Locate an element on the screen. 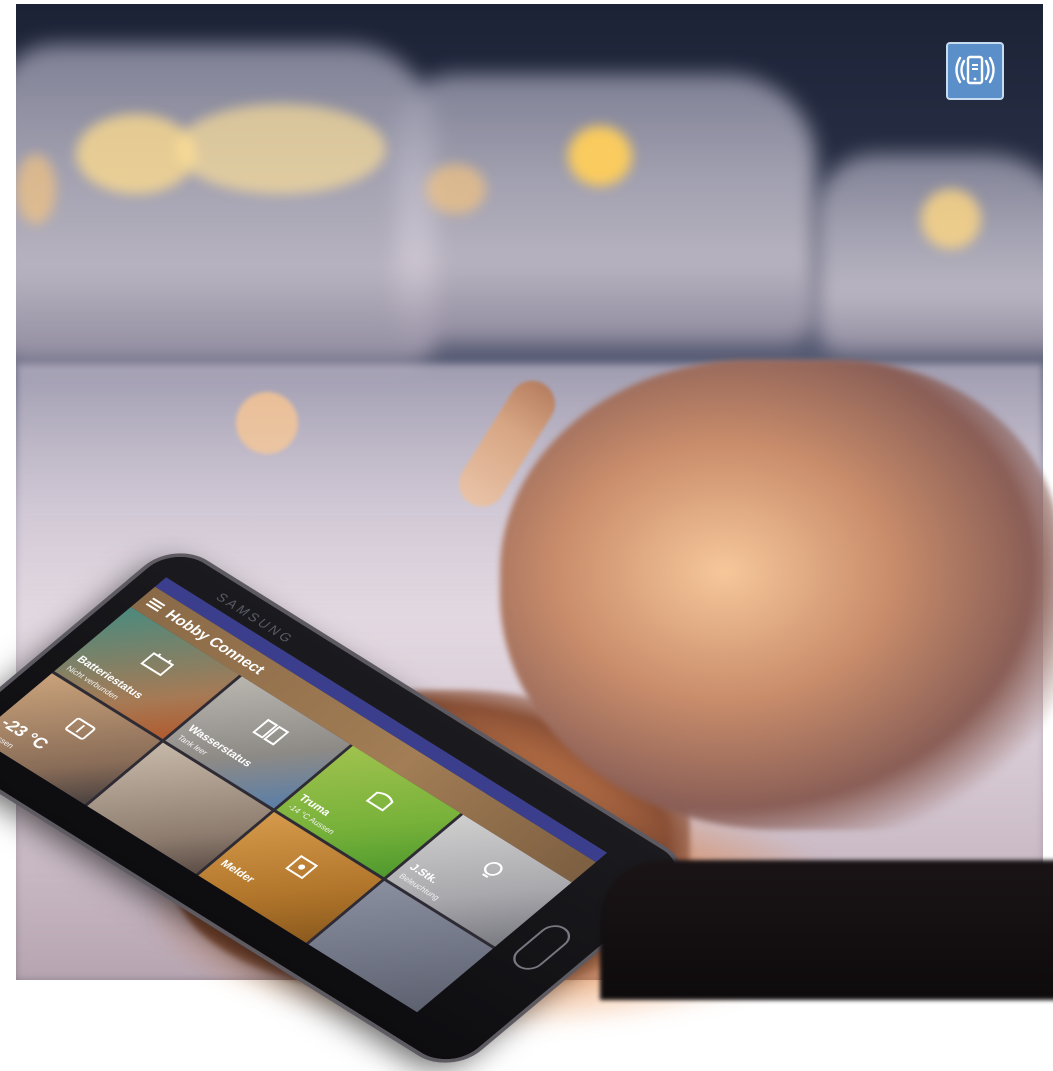  blurred-caravan-right is located at coordinates (929, 254).